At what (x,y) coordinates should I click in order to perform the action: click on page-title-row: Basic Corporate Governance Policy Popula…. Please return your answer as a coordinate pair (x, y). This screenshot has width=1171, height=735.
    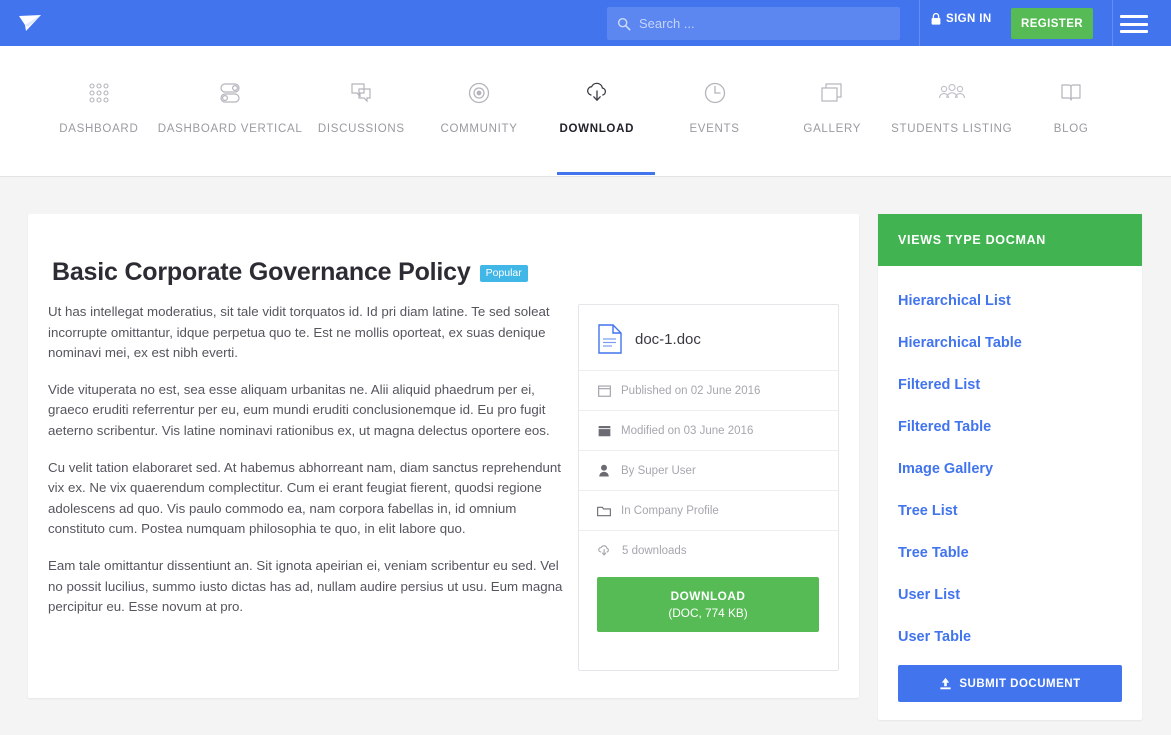
    Looking at the image, I should click on (290, 272).